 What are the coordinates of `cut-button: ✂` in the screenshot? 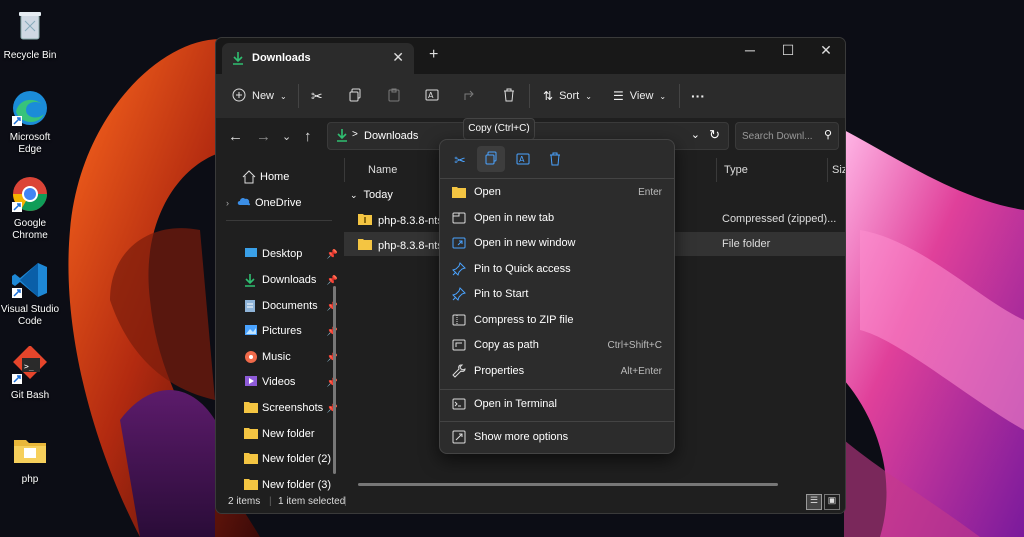 It's located at (317, 96).